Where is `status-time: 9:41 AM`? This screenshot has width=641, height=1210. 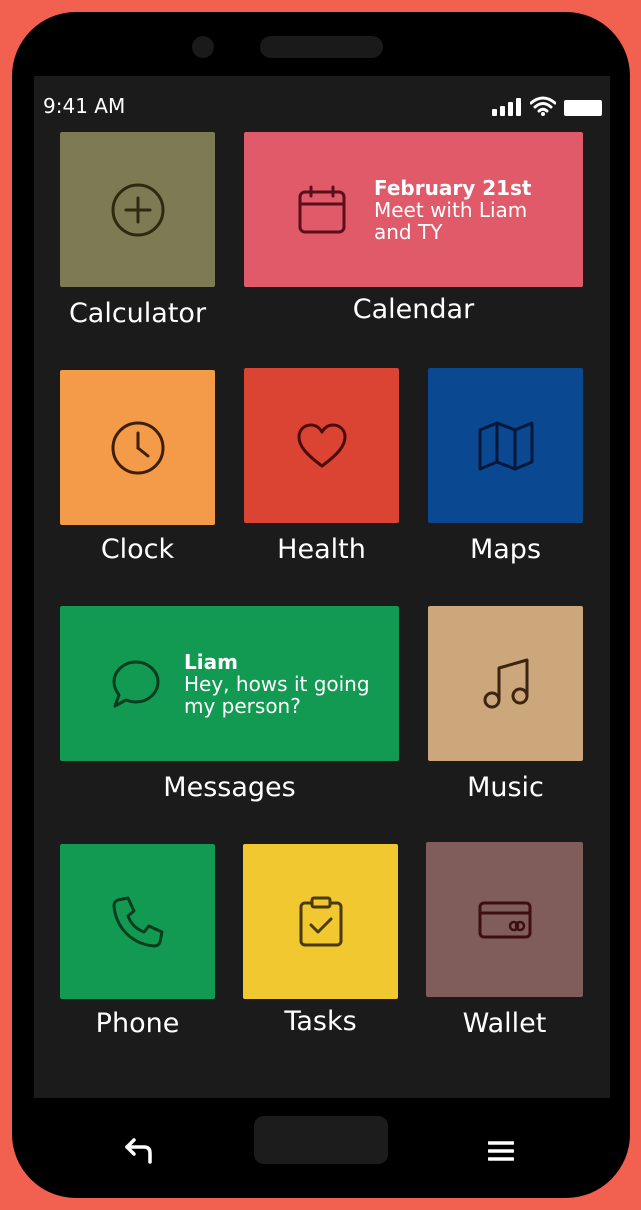
status-time: 9:41 AM is located at coordinates (84, 106).